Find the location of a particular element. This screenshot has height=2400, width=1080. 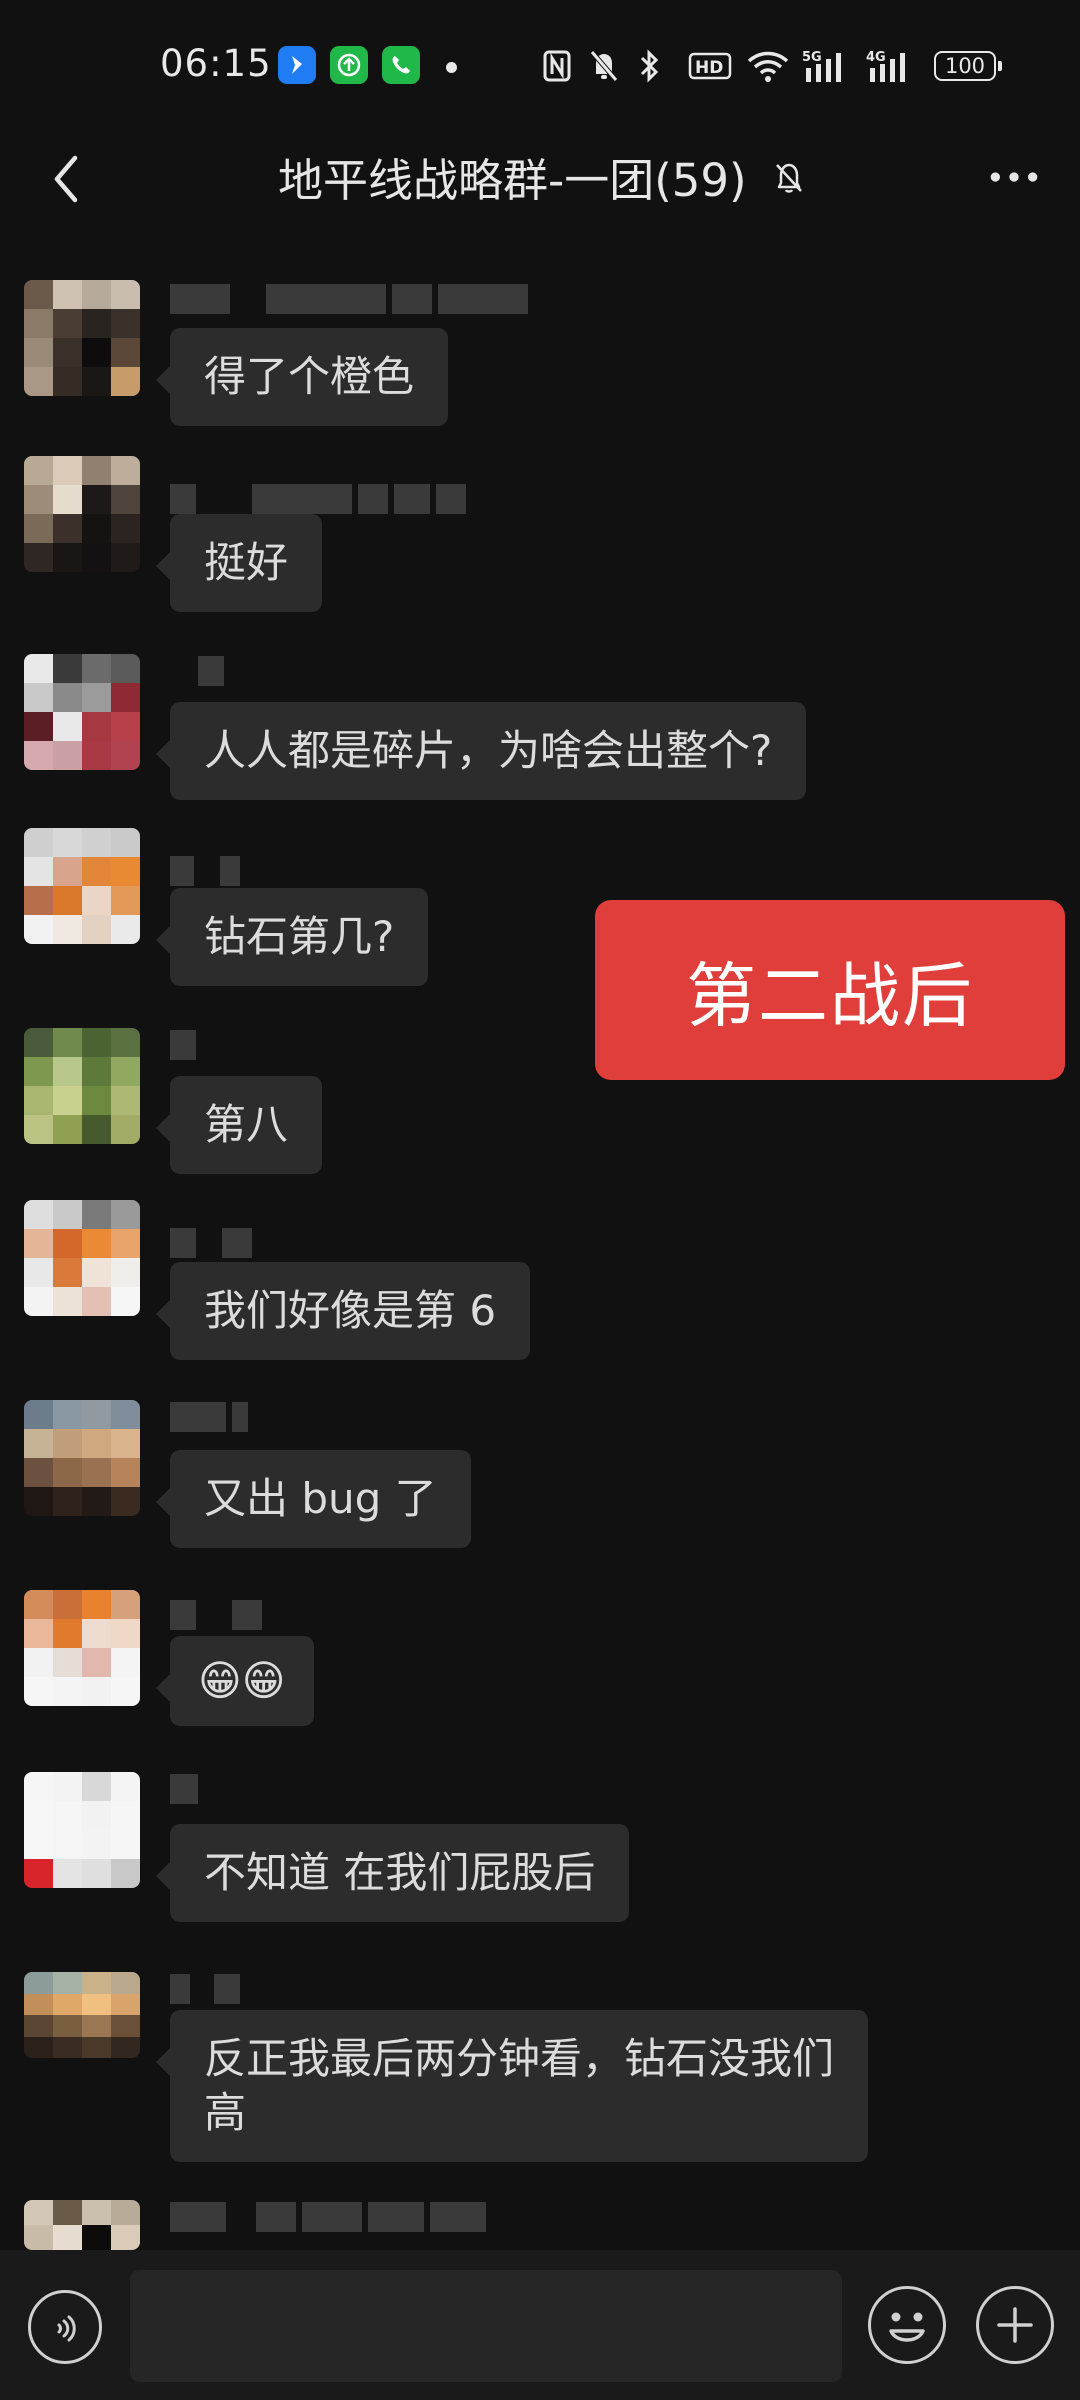

bluetooth-icon is located at coordinates (649, 66).